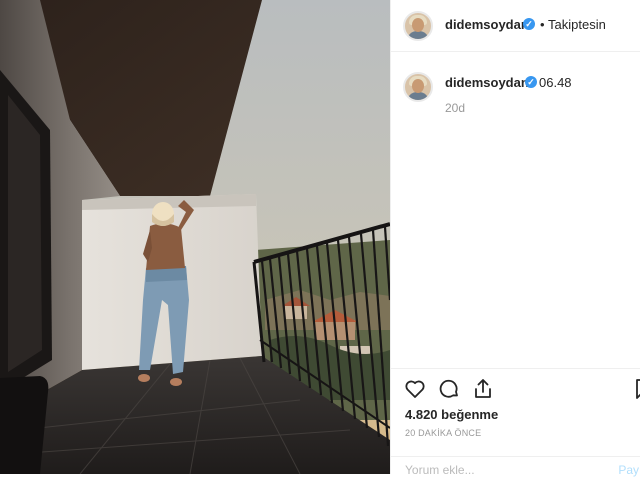 The height and width of the screenshot is (477, 640). Describe the element at coordinates (577, 24) in the screenshot. I see `follow-status-button: Takiptesin` at that location.